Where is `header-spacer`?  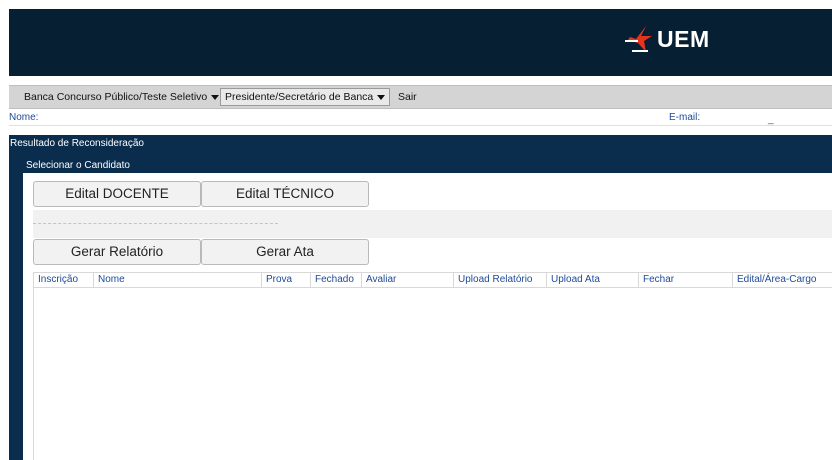
header-spacer is located at coordinates (420, 80).